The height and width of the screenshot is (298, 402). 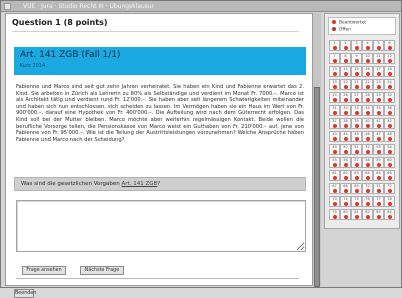 I want to click on question-nav-cell: 22, so click(x=367, y=84).